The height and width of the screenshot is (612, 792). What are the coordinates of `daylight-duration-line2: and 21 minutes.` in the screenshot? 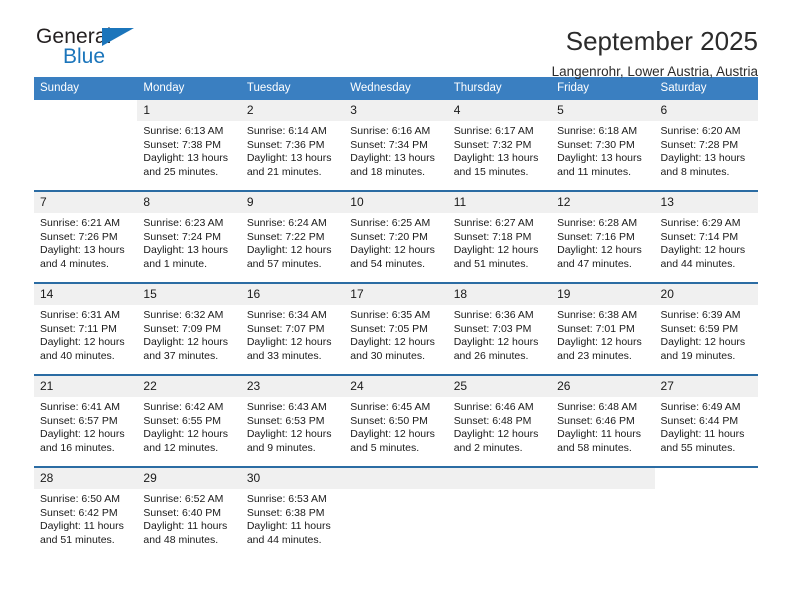 It's located at (284, 171).